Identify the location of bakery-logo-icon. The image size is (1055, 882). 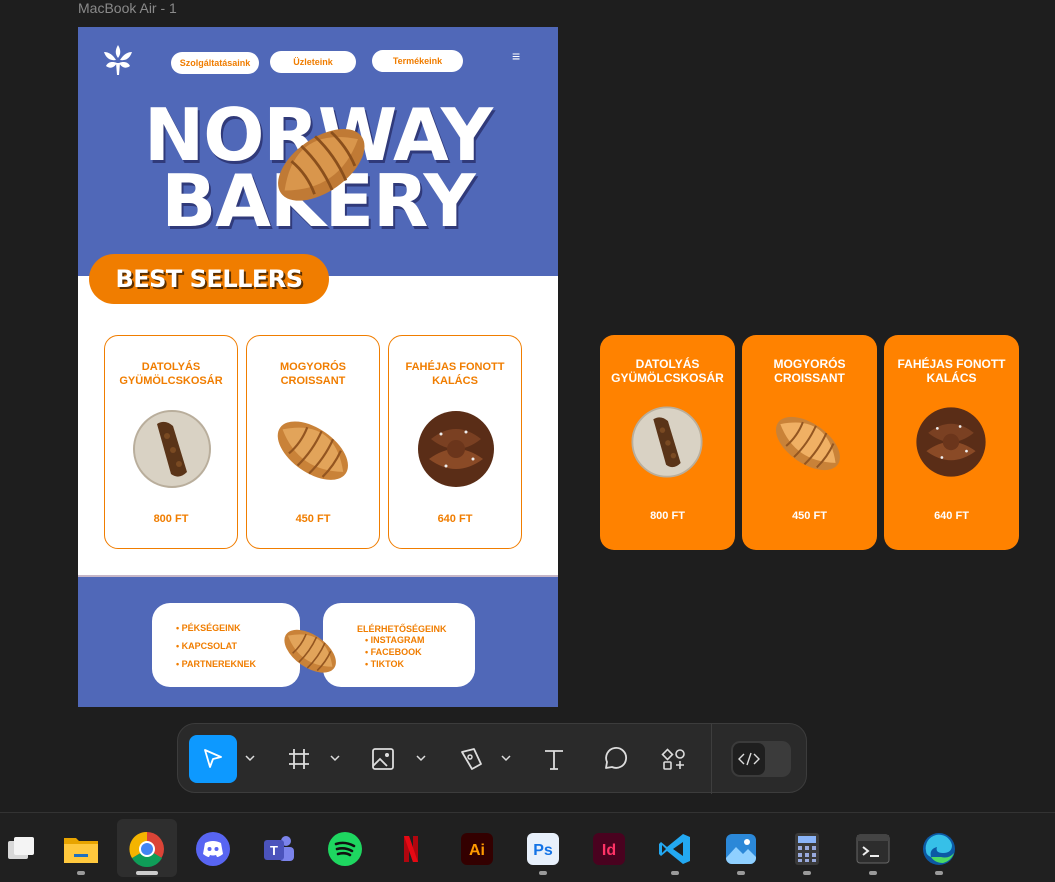
(118, 60).